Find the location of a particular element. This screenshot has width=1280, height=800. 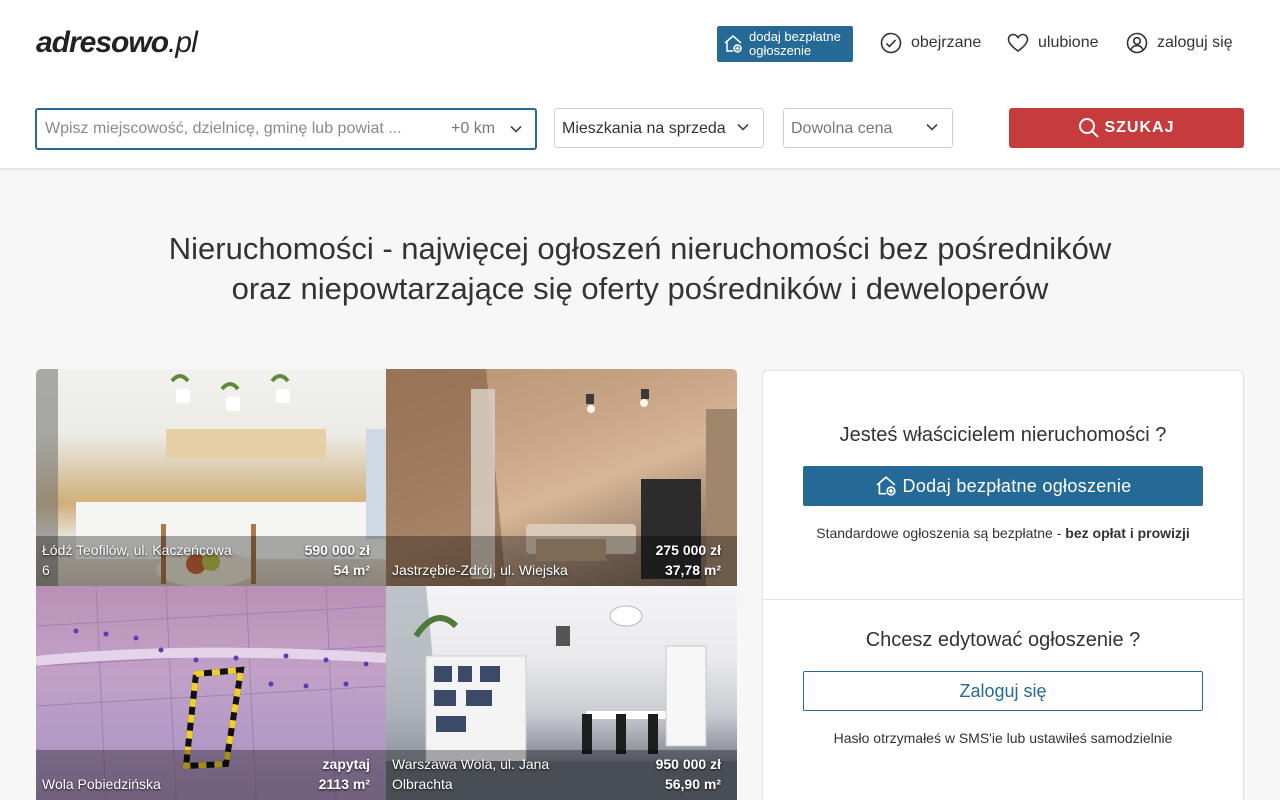

listing-area: 2113 m² is located at coordinates (344, 784).